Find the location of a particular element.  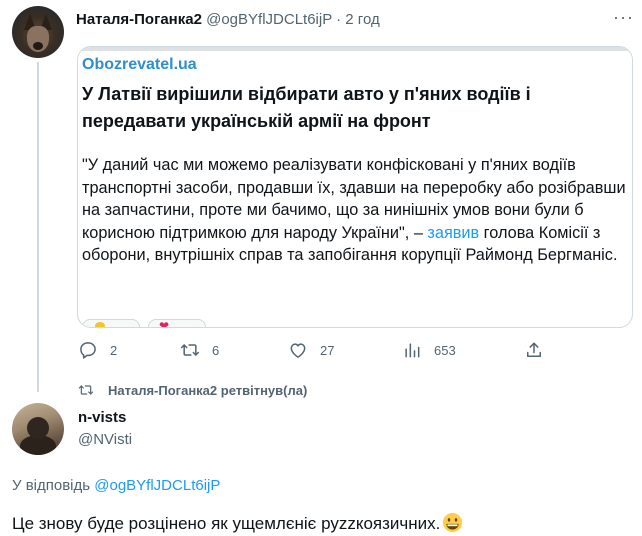

like-button: 27 is located at coordinates (311, 350).